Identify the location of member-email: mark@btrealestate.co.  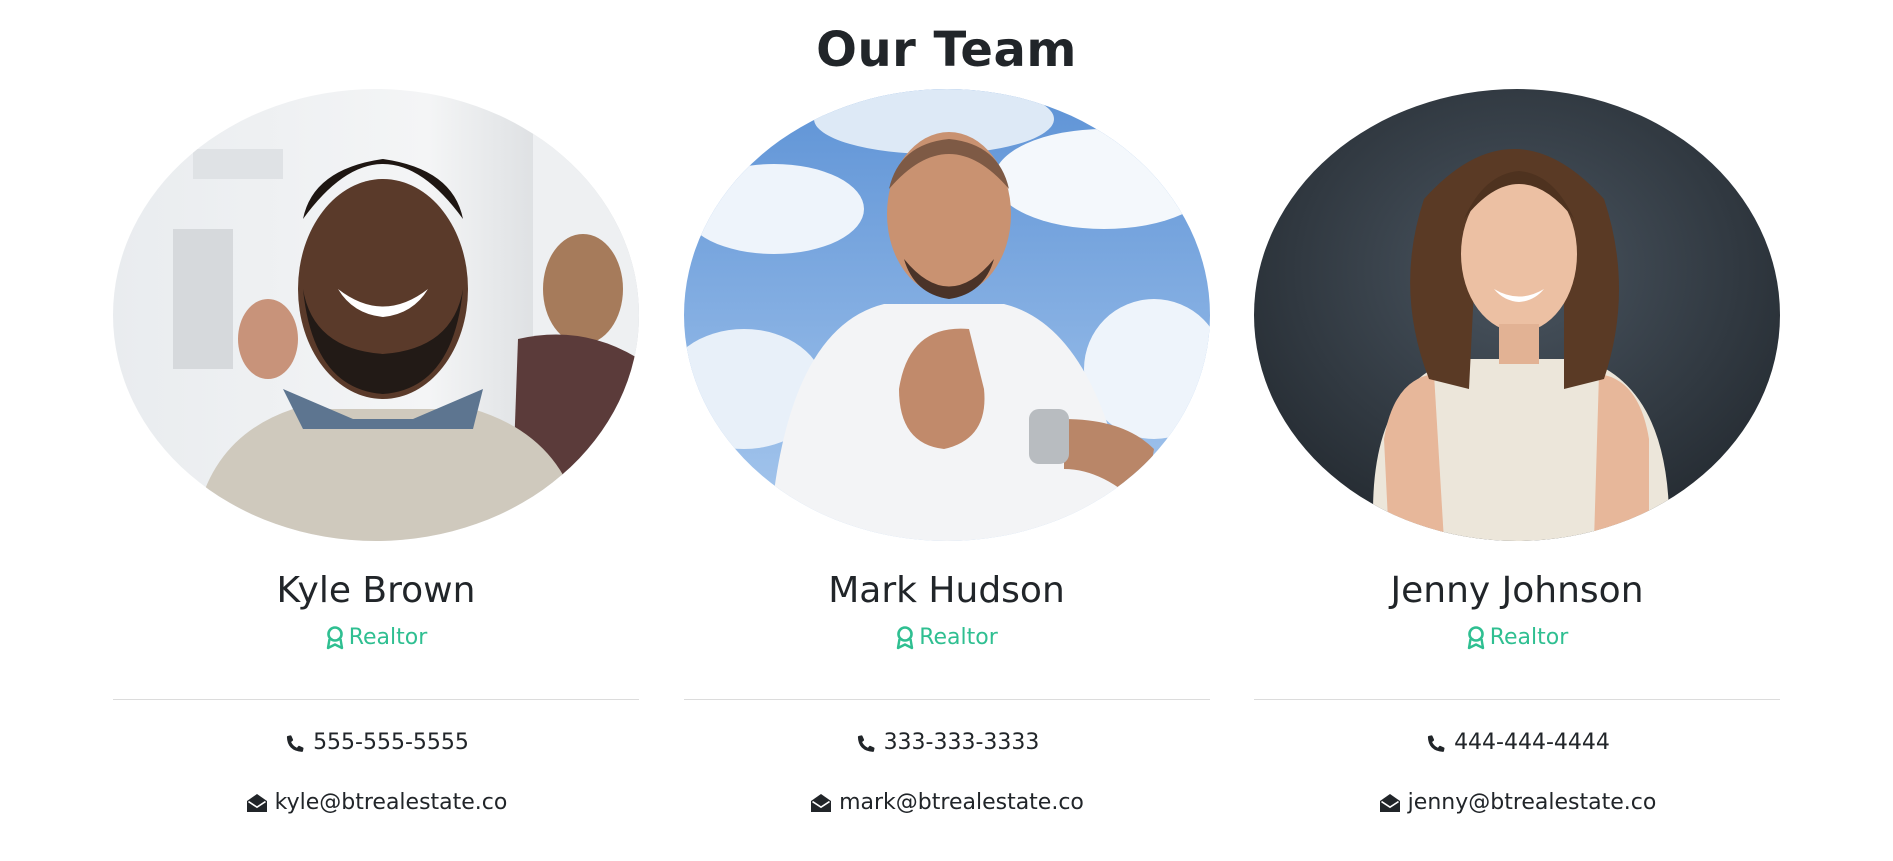
(946, 803).